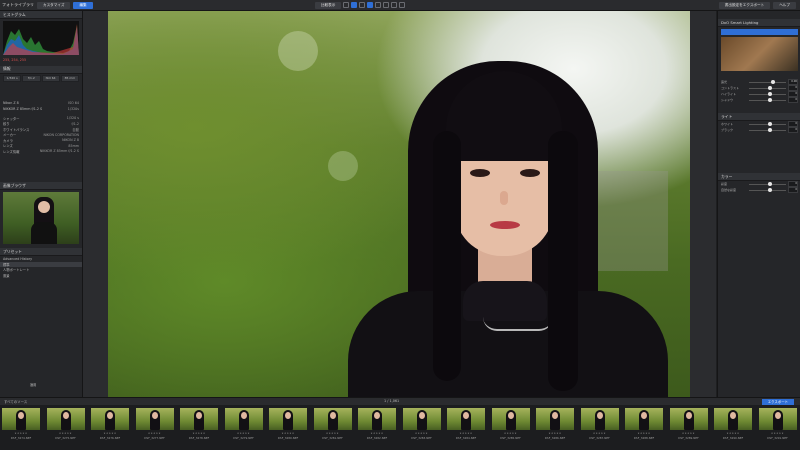  Describe the element at coordinates (759, 190) in the screenshot. I see `slider-row: 自然な彩度 0` at that location.